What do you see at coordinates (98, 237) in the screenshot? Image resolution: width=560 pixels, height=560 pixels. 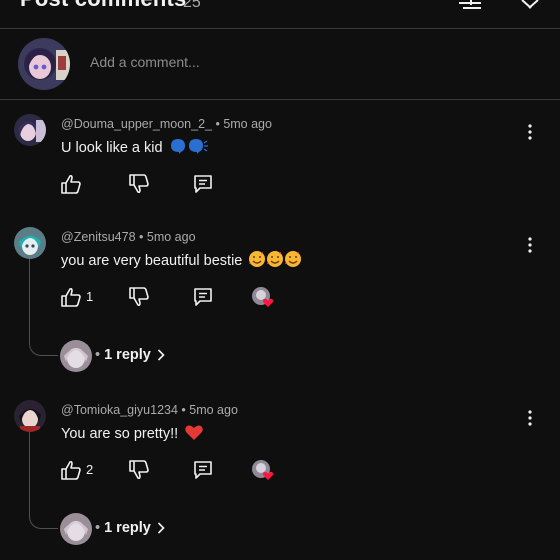 I see `comment-author: @Zenitsu478` at bounding box center [98, 237].